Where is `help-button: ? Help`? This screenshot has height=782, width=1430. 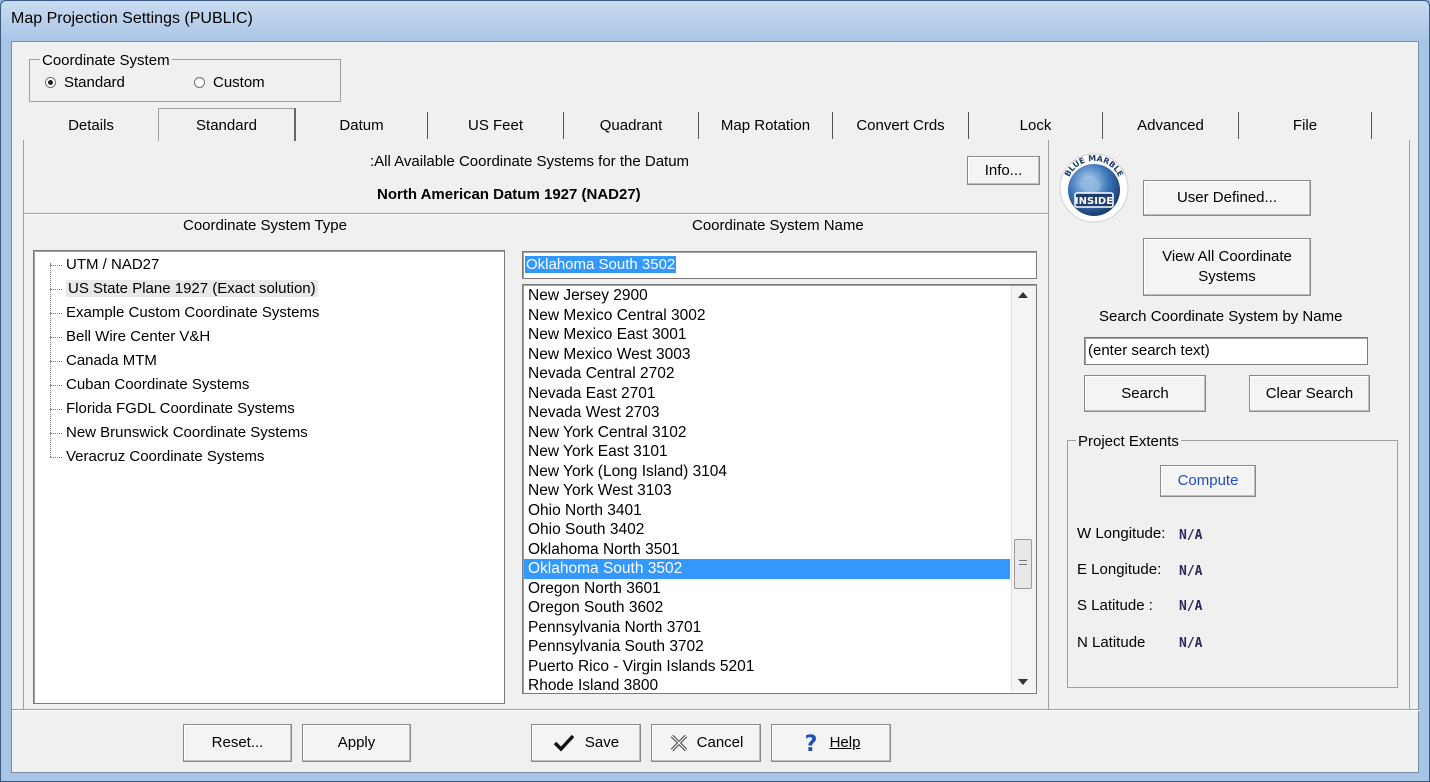
help-button: ? Help is located at coordinates (831, 743).